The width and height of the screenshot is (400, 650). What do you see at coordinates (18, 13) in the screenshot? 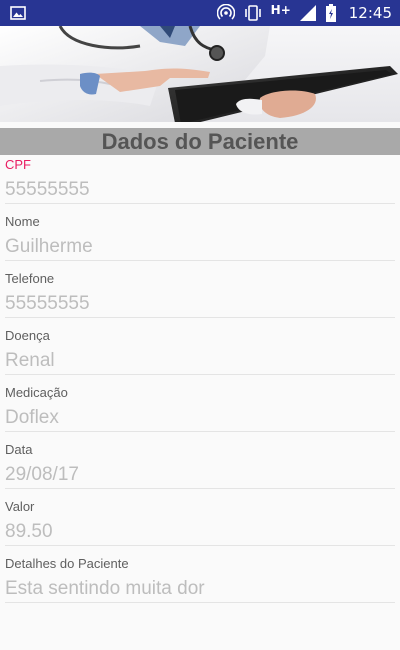
I see `image-icon` at bounding box center [18, 13].